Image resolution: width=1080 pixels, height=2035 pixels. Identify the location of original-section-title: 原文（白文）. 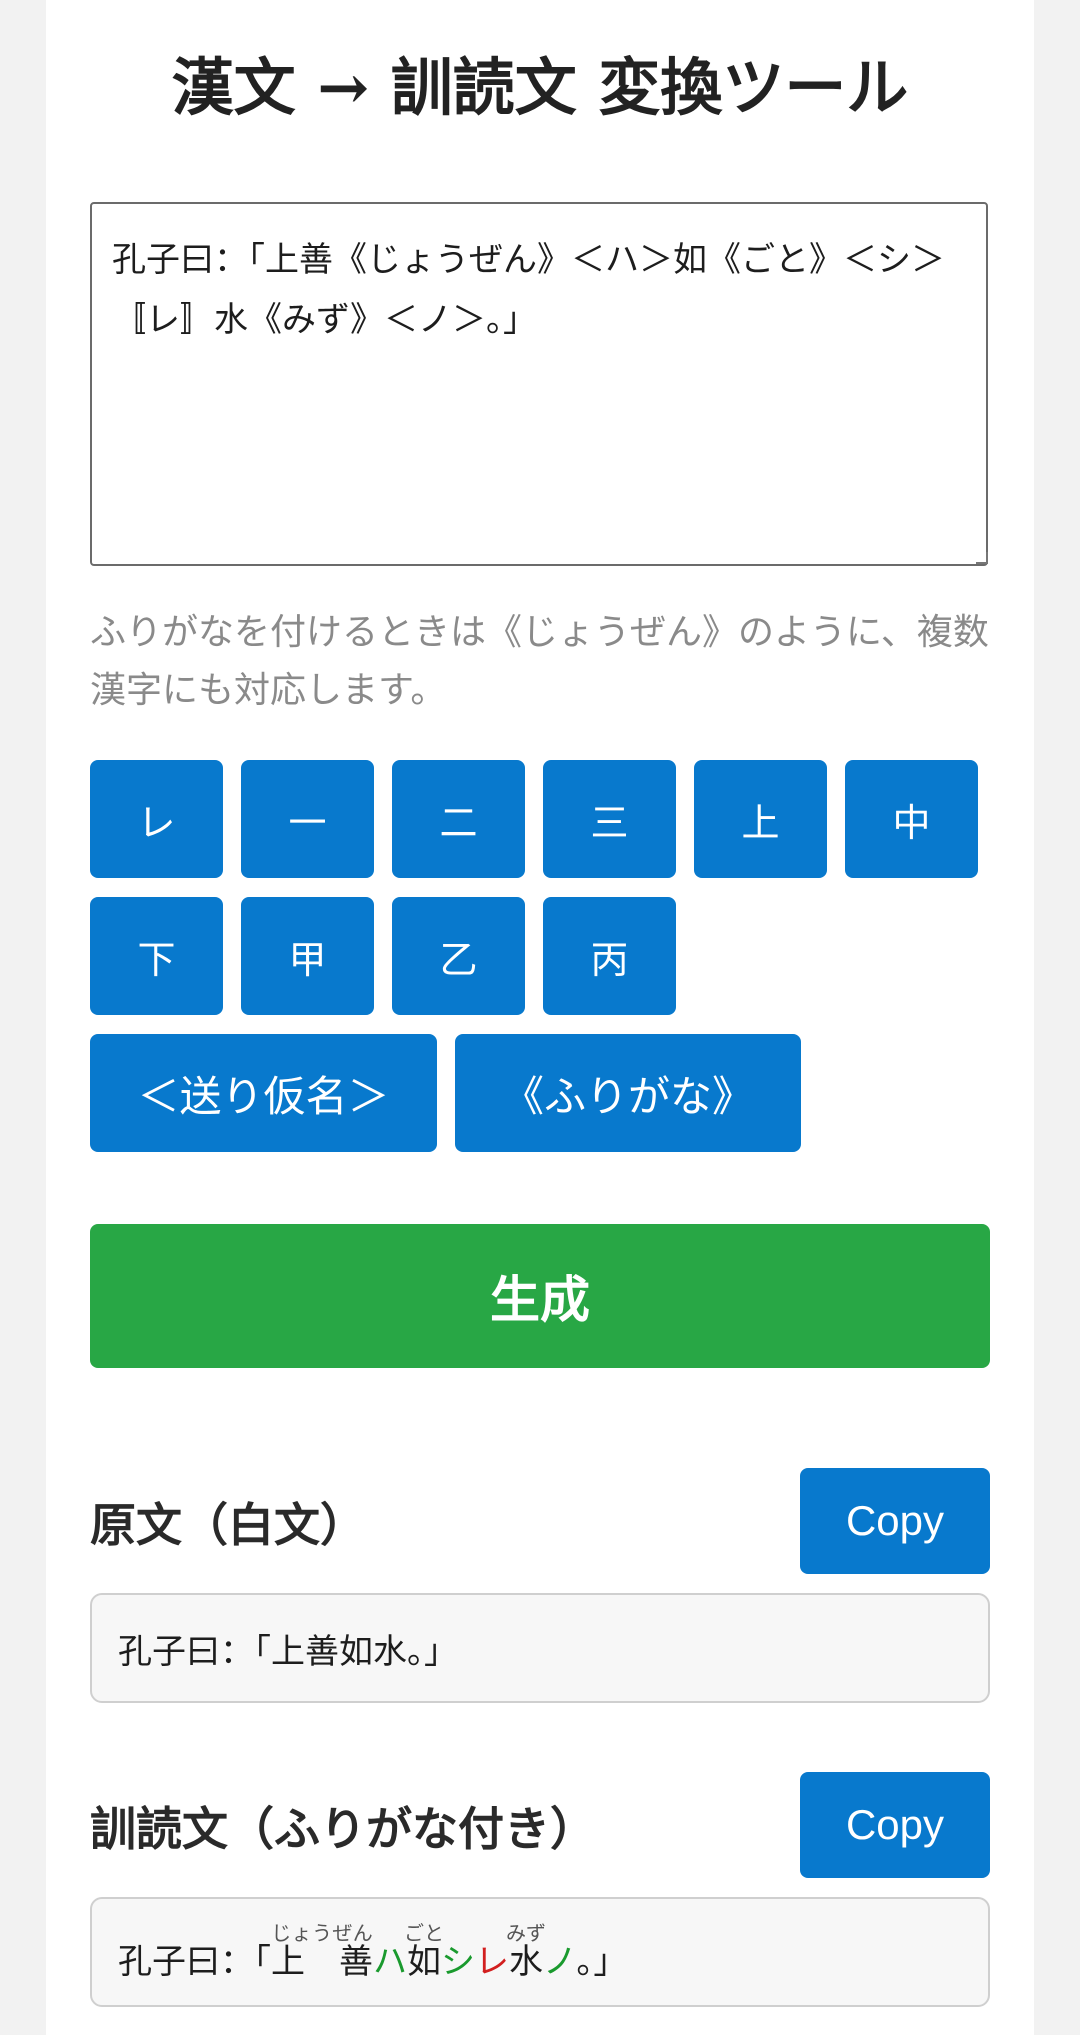
(228, 1525).